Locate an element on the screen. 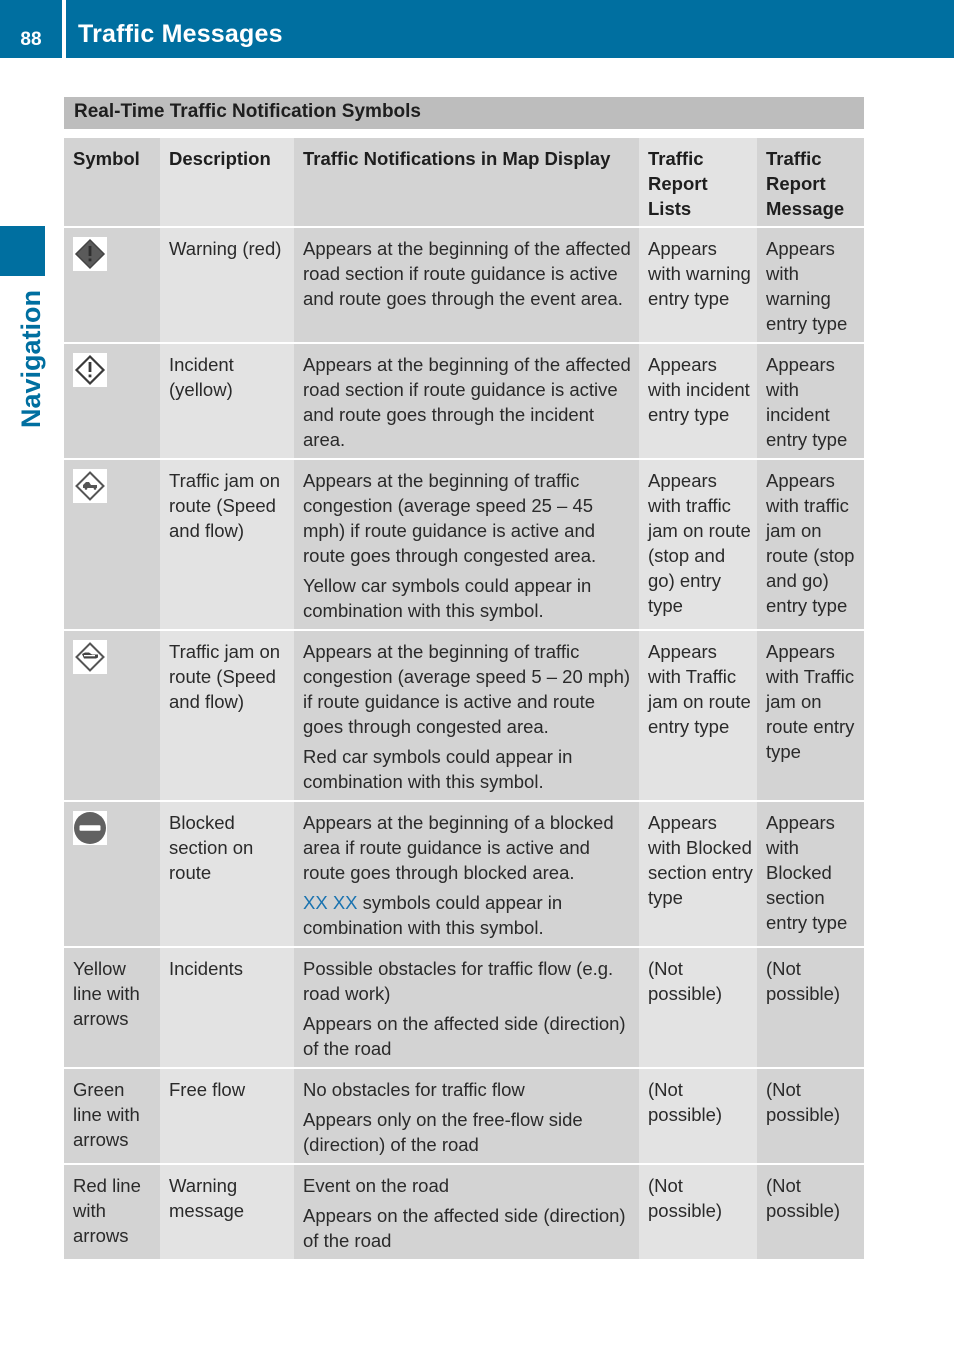  header-report-lists: Traffic Report Lists is located at coordinates (698, 183).